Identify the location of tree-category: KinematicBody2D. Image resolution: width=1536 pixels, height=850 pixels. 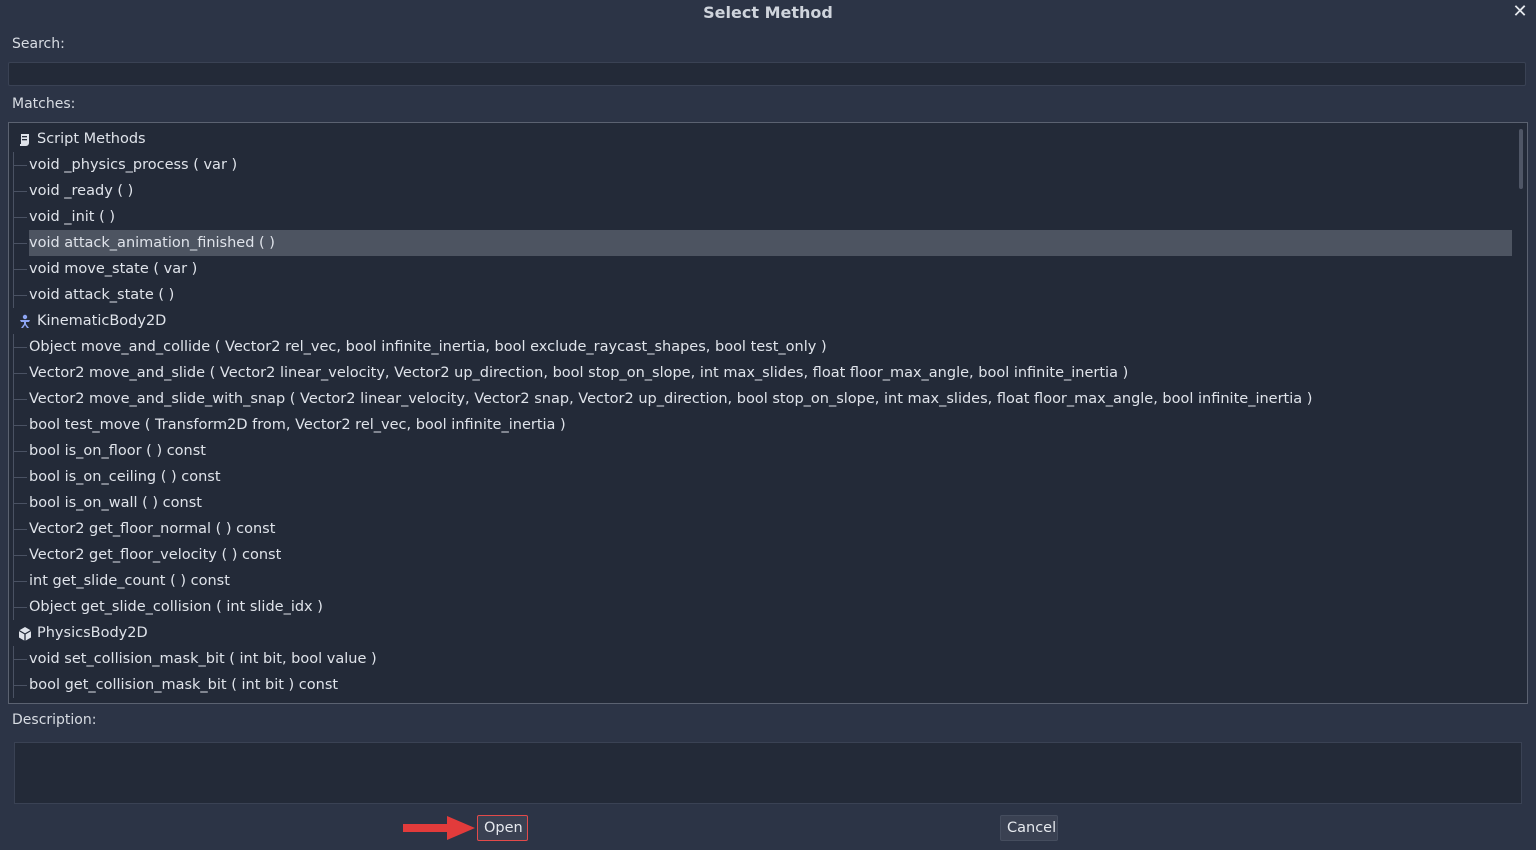
(91, 321).